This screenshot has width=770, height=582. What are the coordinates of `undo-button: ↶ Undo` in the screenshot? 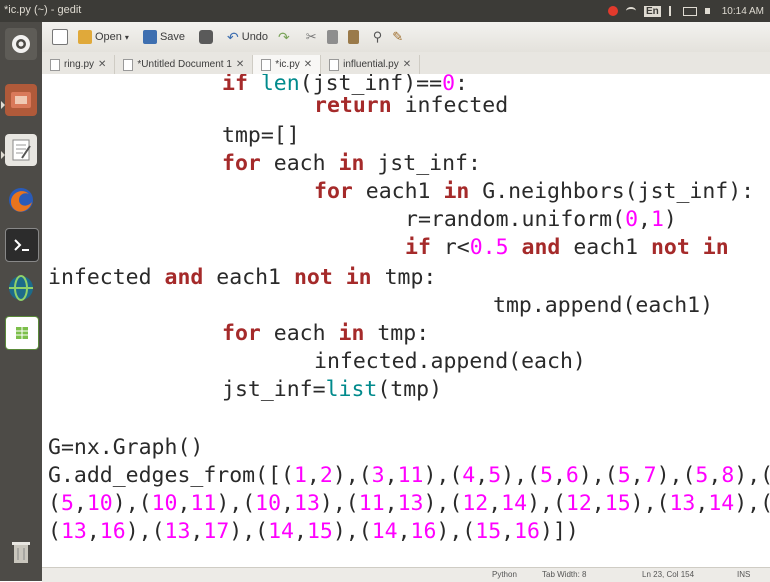 It's located at (247, 37).